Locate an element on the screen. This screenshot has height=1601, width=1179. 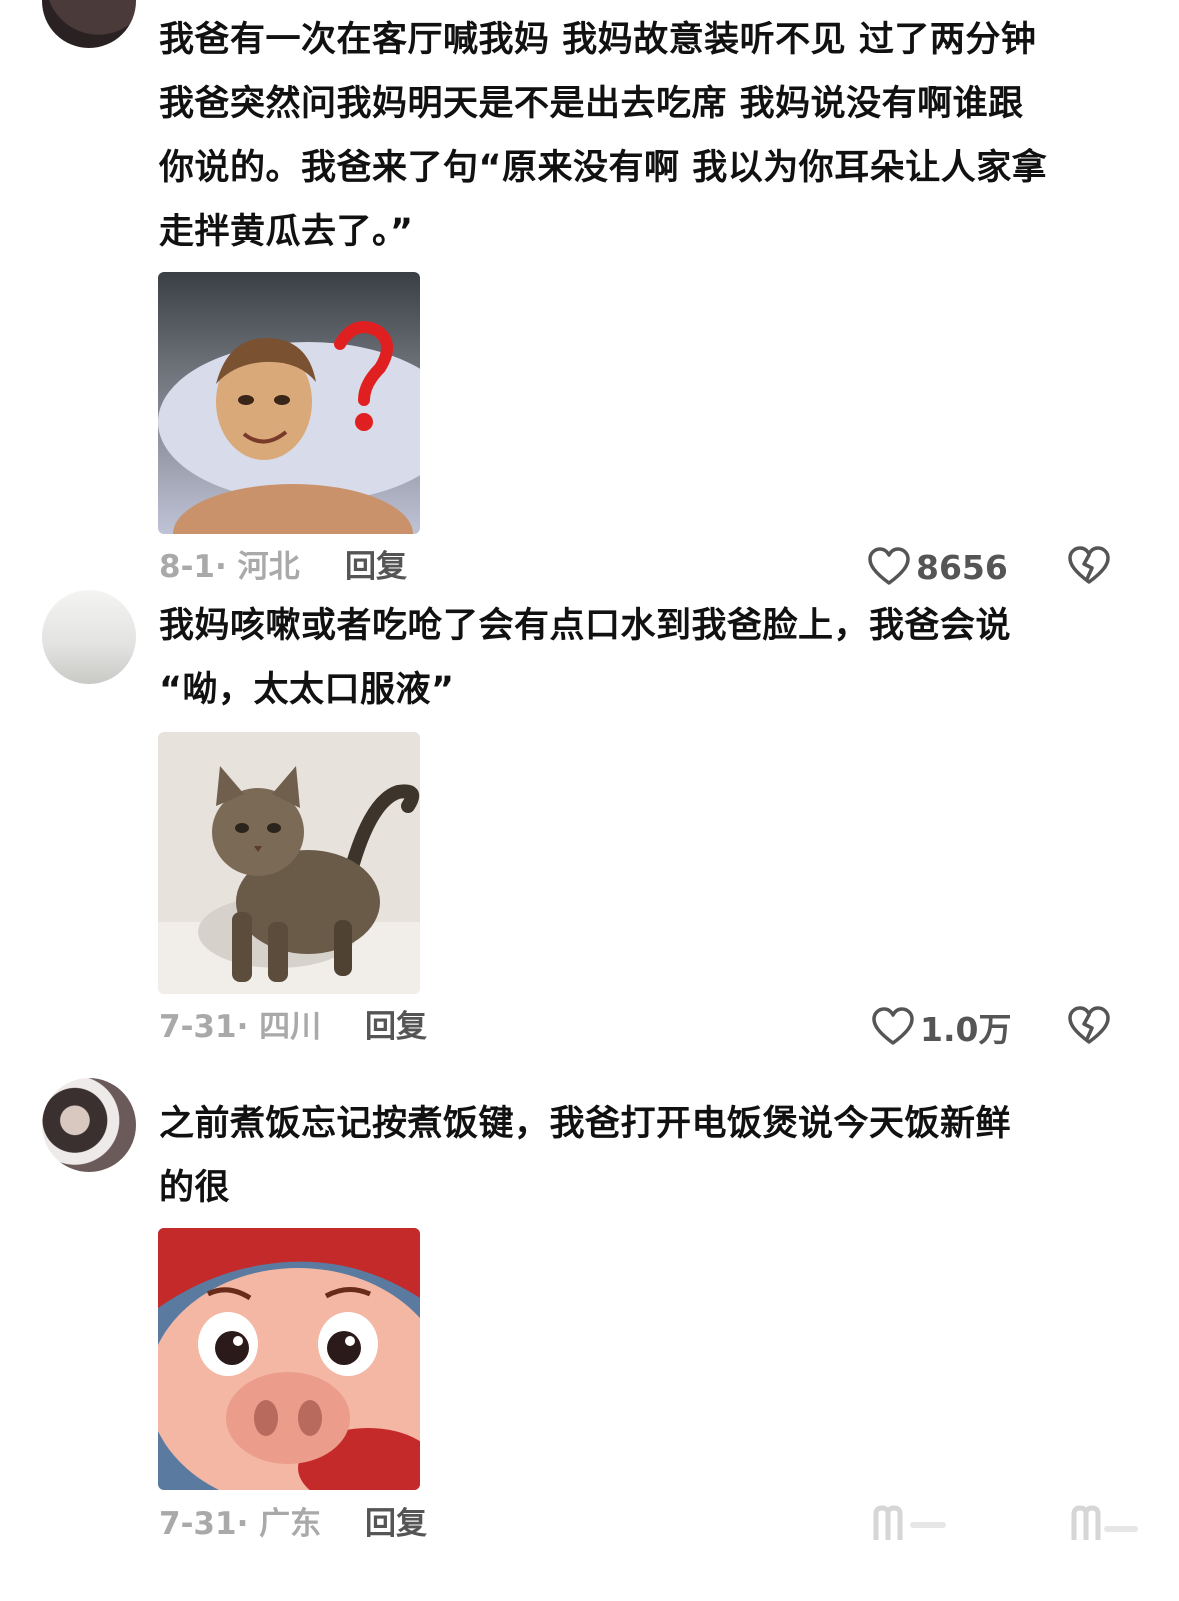
watermark-logo-right is located at coordinates (1105, 1524).